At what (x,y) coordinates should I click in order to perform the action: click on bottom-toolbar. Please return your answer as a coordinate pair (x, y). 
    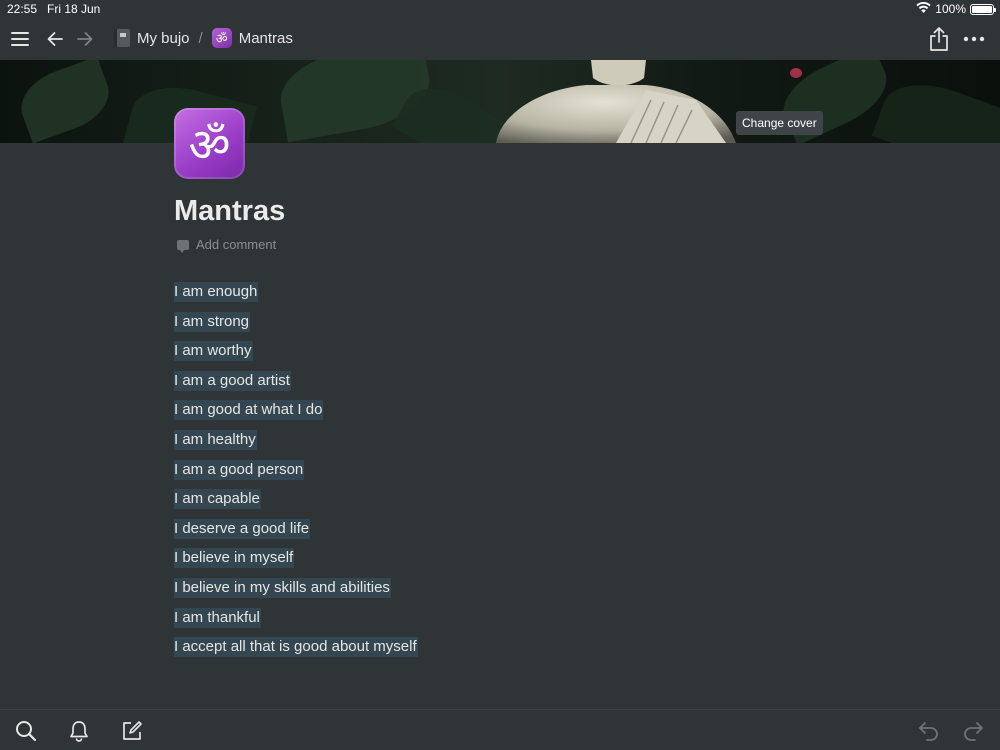
    Looking at the image, I should click on (500, 729).